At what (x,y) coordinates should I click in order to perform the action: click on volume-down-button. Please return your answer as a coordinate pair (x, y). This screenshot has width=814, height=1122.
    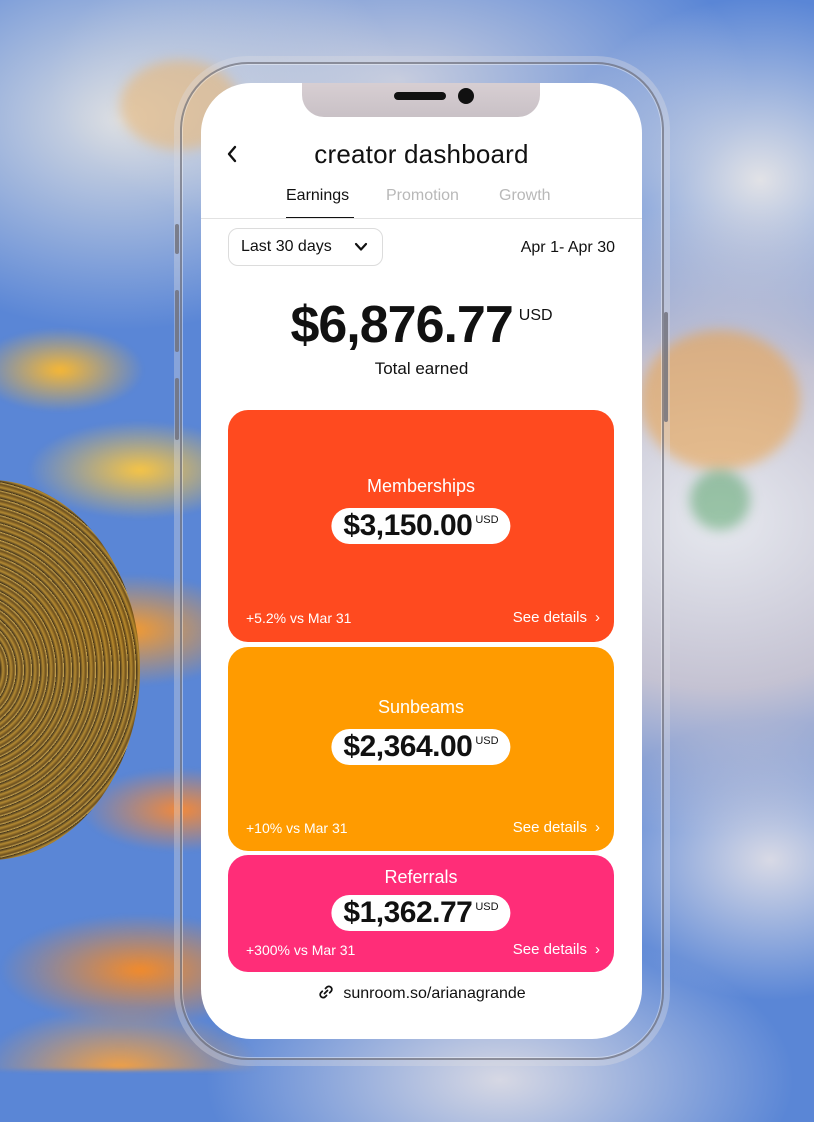
    Looking at the image, I should click on (177, 409).